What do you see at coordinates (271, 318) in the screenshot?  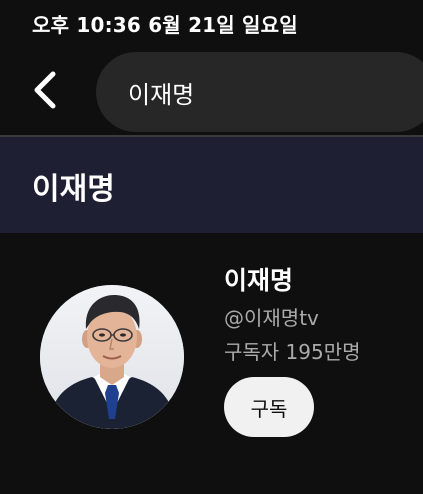 I see `channel-handle: @이재명tv` at bounding box center [271, 318].